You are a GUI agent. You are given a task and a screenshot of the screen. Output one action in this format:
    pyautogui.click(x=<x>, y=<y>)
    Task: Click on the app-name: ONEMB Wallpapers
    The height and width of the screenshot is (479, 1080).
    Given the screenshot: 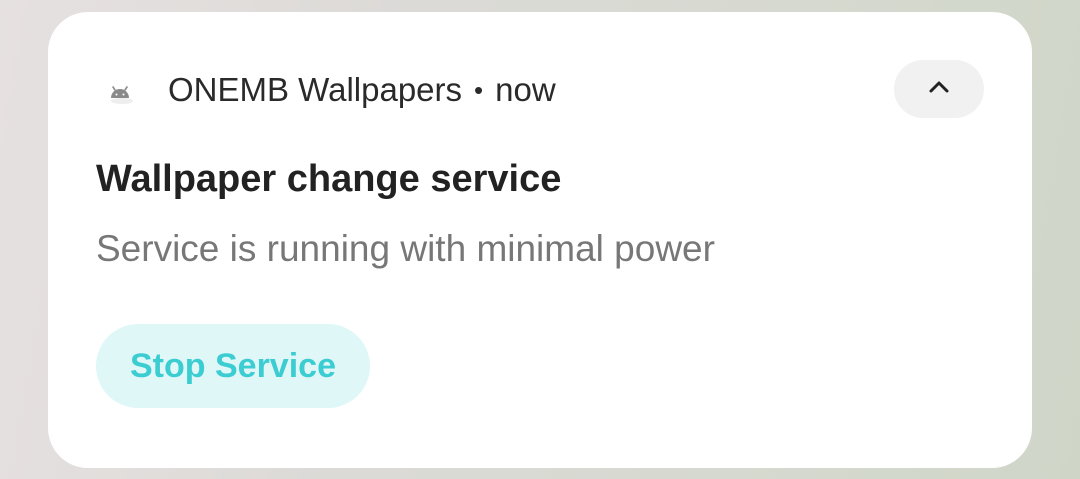 What is the action you would take?
    pyautogui.click(x=315, y=89)
    